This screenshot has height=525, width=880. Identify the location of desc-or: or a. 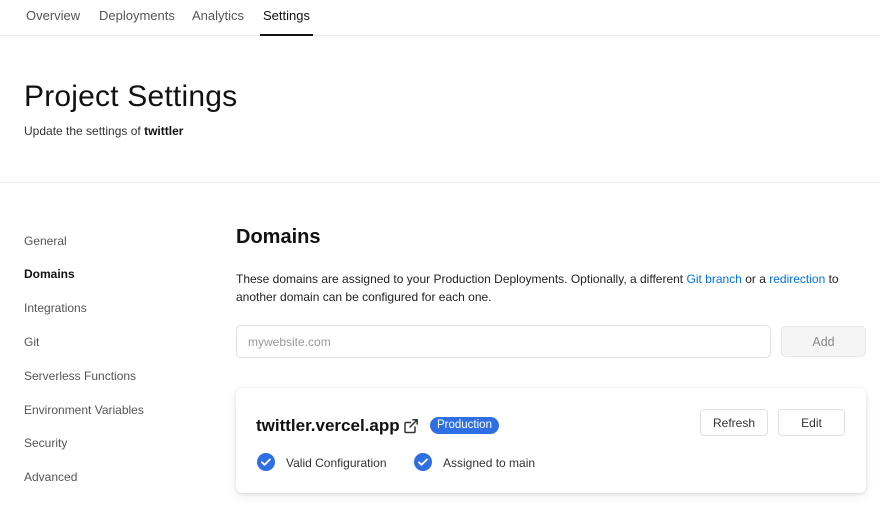
(755, 279).